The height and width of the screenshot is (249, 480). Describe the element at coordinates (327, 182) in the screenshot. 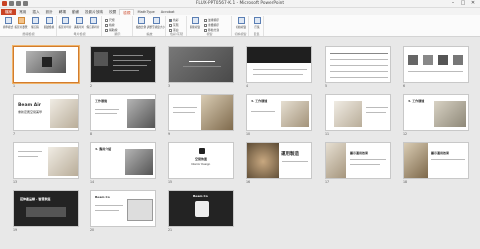

I see `slide-number: 17` at that location.